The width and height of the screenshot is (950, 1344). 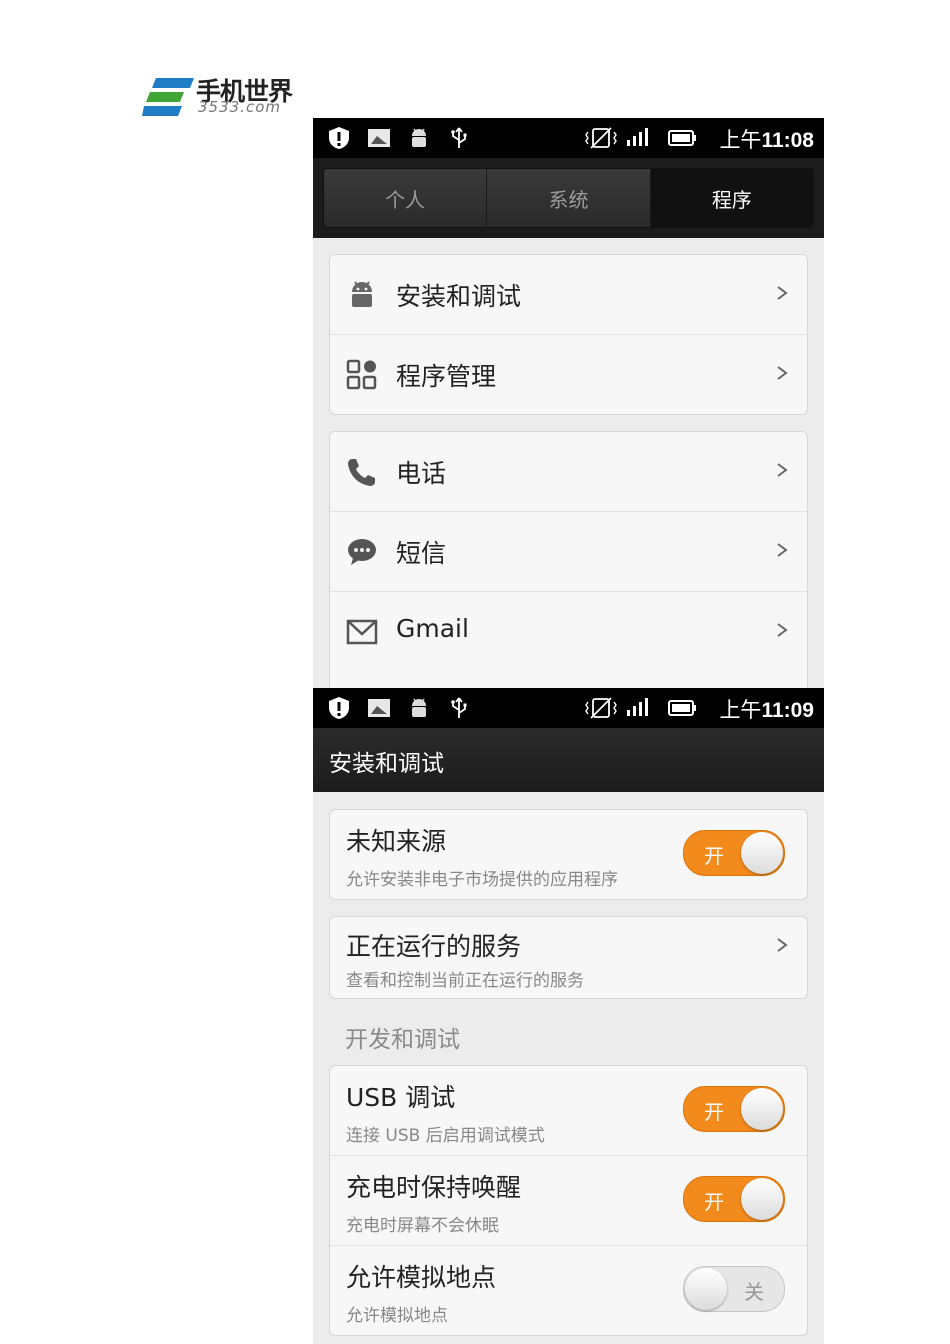 What do you see at coordinates (734, 1199) in the screenshot?
I see `stay-awake-toggle: 开` at bounding box center [734, 1199].